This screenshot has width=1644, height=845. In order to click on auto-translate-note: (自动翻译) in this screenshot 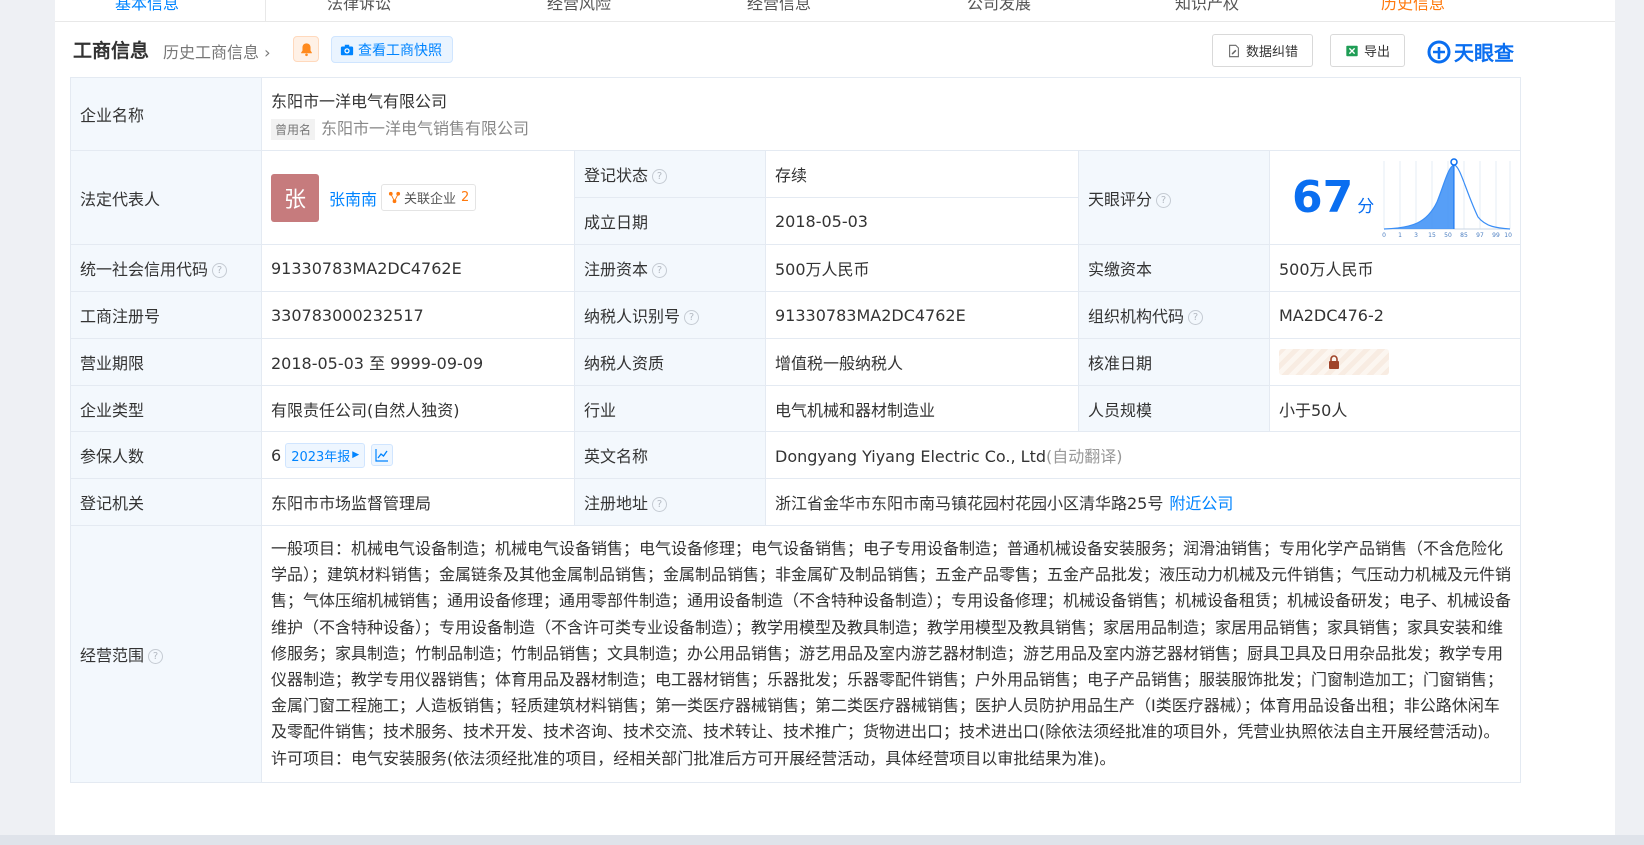, I will do `click(1084, 456)`.